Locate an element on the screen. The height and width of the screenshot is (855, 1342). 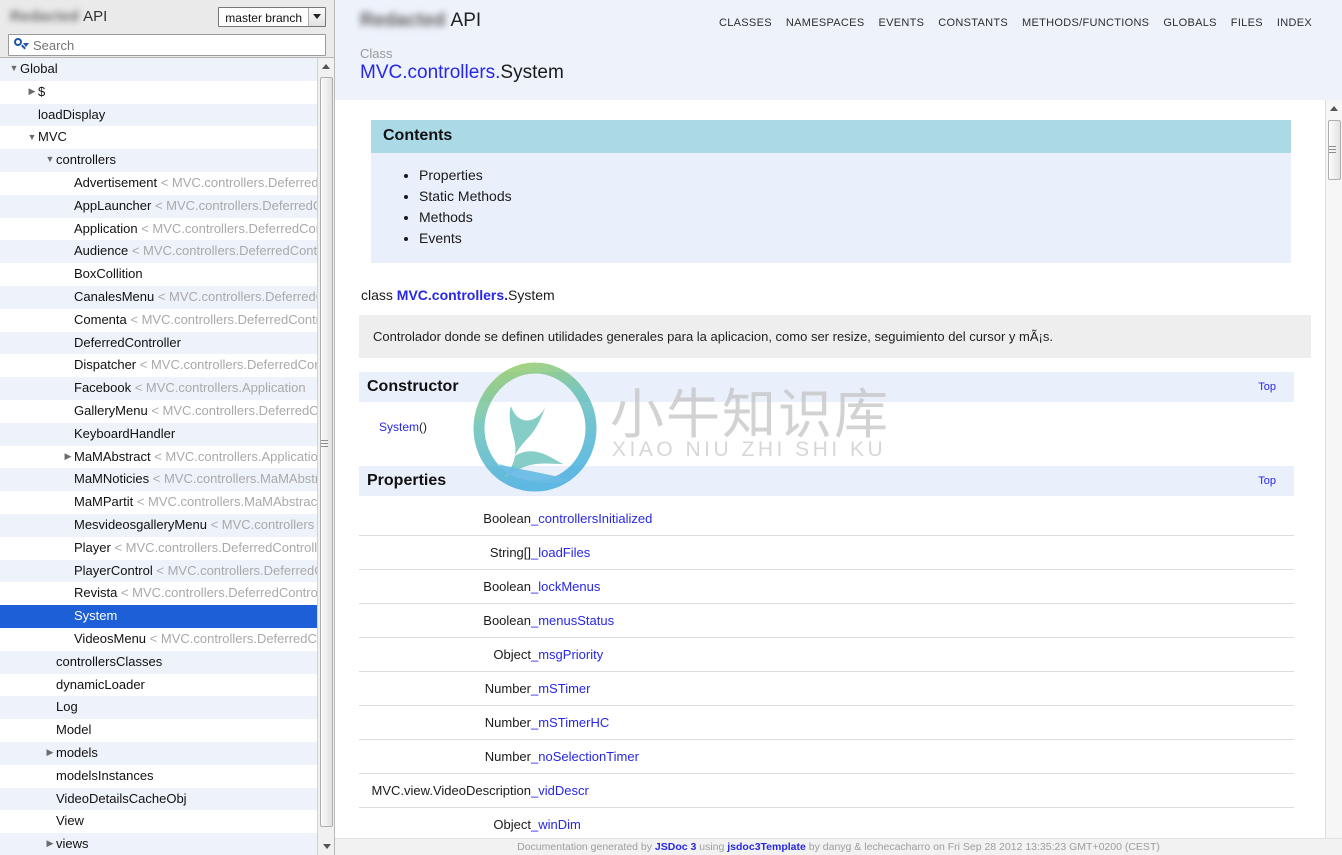
nav-link-events: EVENTS is located at coordinates (901, 23).